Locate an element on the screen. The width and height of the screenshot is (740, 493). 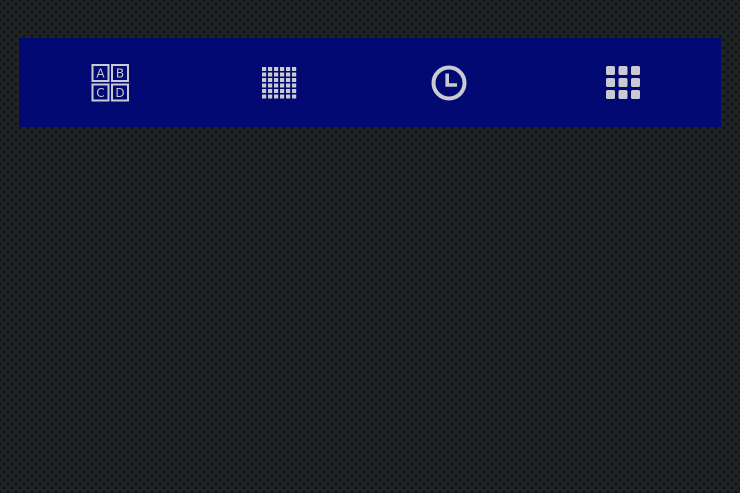
clock-button is located at coordinates (449, 82).